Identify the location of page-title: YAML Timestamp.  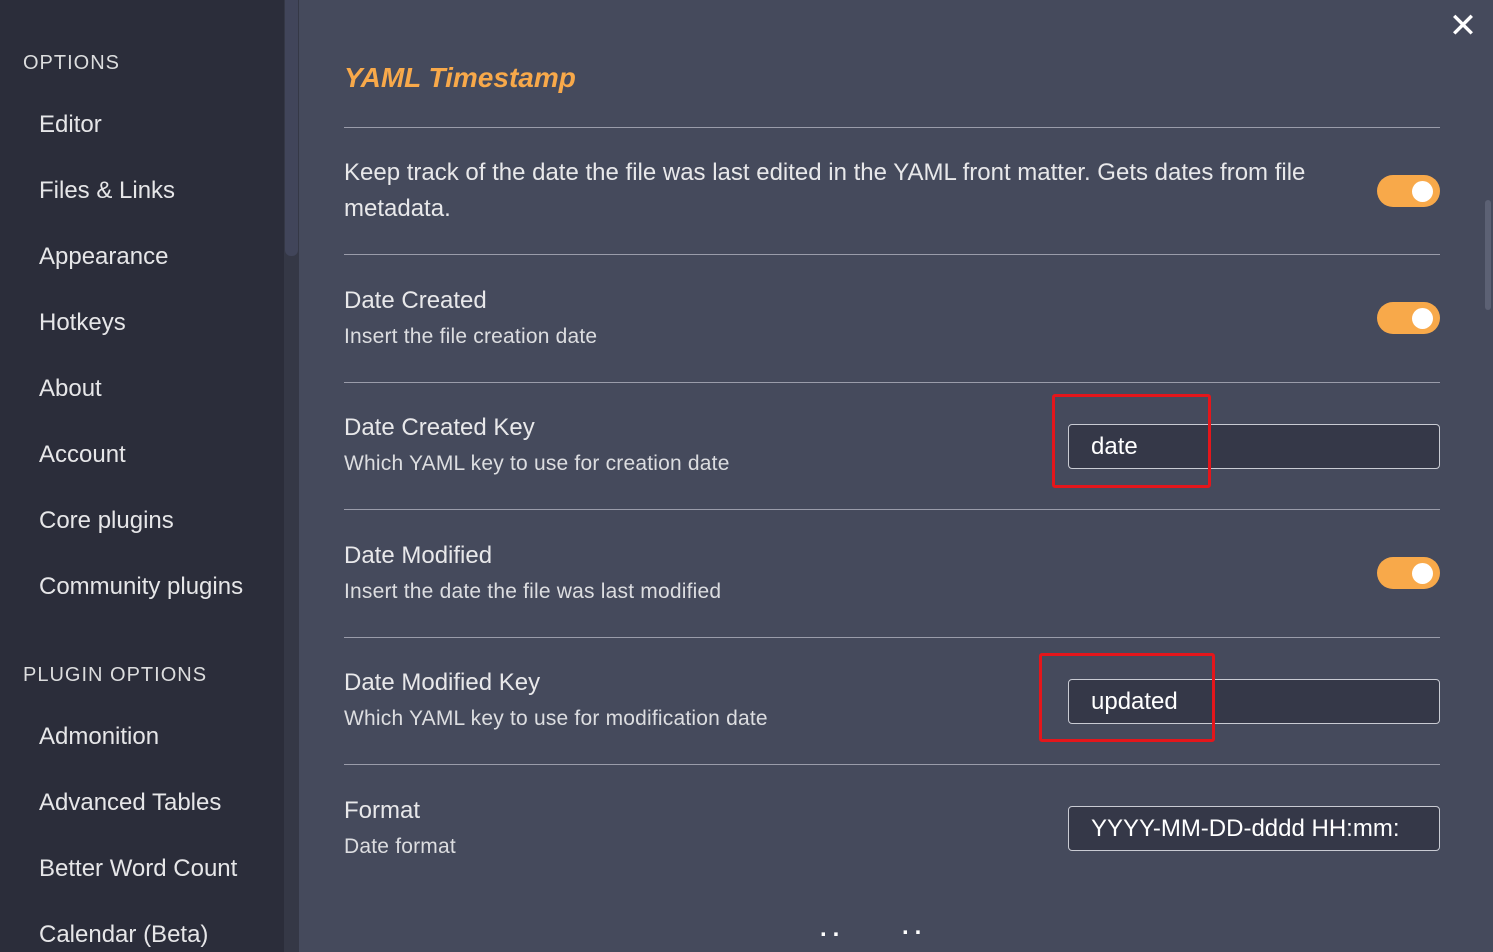
(460, 77).